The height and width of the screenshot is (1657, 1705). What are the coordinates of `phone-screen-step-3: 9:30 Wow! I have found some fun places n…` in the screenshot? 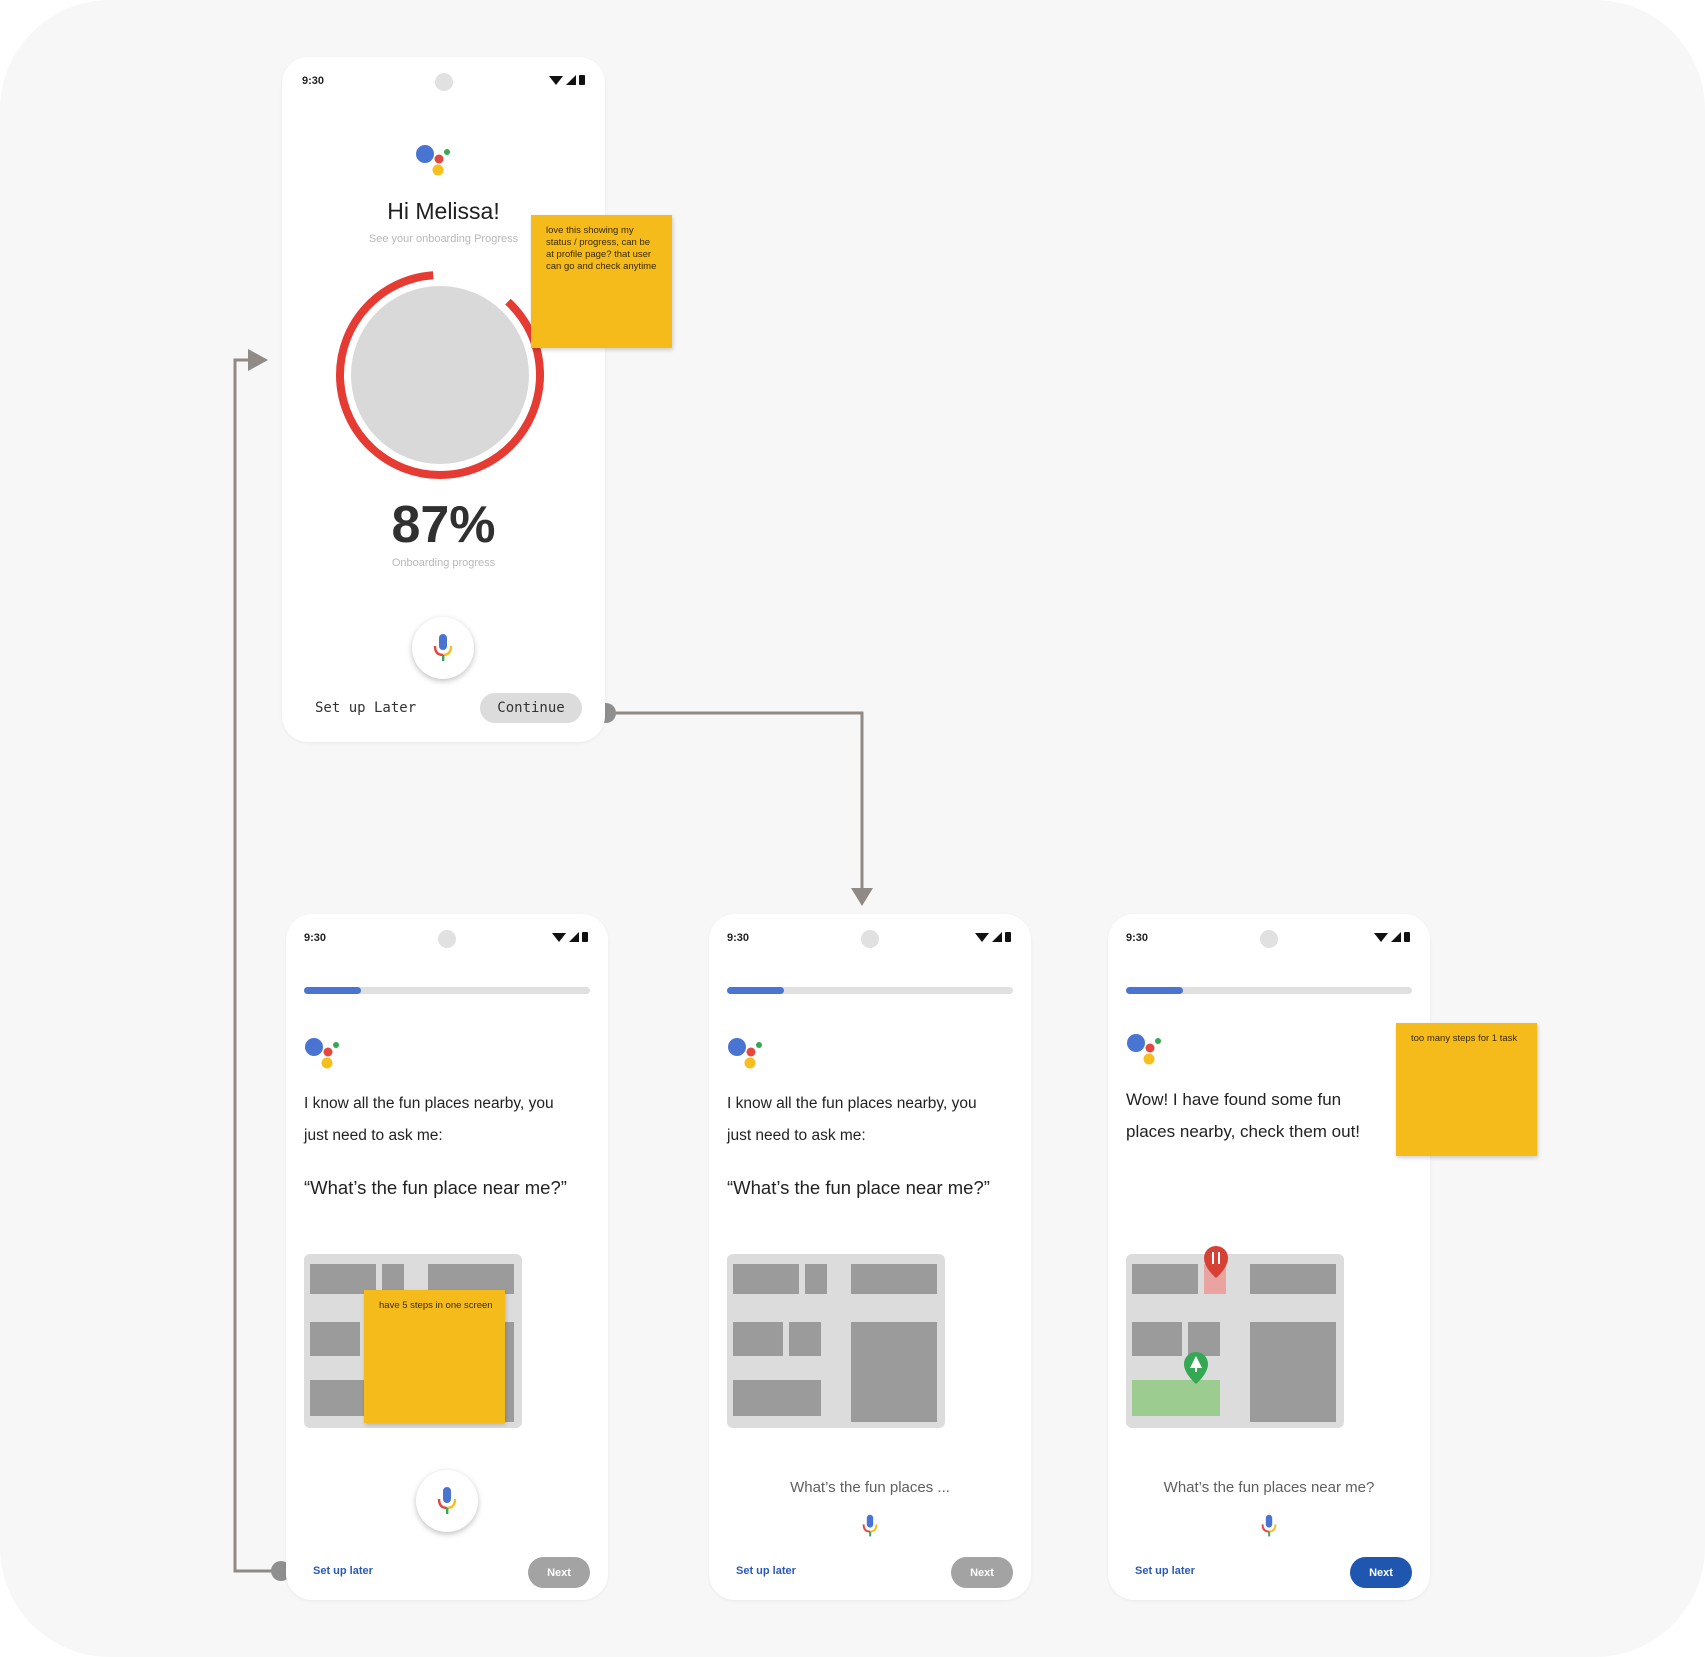 It's located at (1269, 1257).